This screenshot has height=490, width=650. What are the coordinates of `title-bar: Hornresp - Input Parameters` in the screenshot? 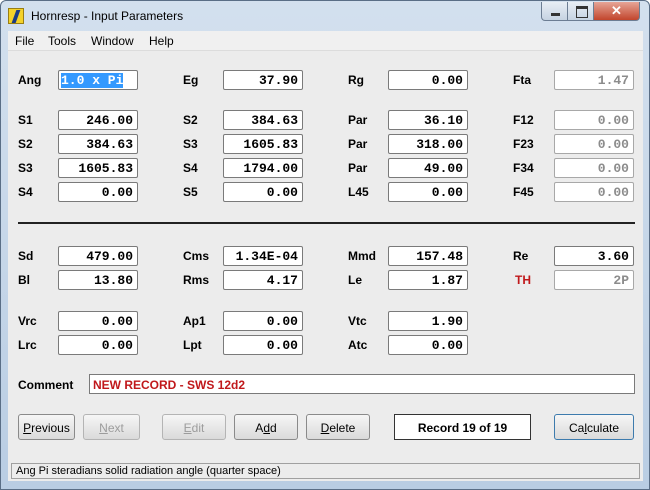 It's located at (325, 16).